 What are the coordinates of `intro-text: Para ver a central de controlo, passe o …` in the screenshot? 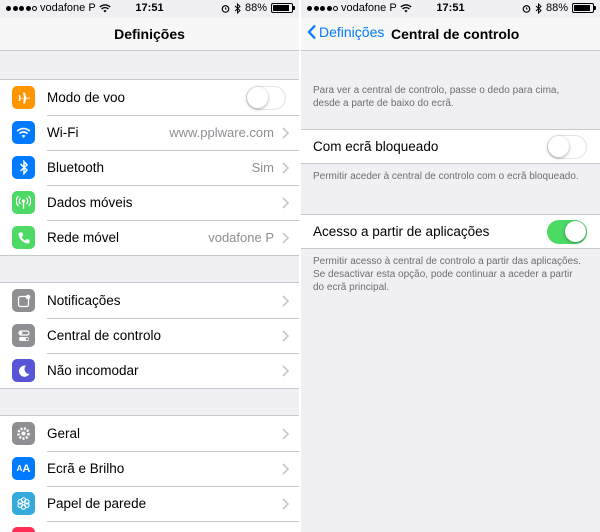 It's located at (436, 97).